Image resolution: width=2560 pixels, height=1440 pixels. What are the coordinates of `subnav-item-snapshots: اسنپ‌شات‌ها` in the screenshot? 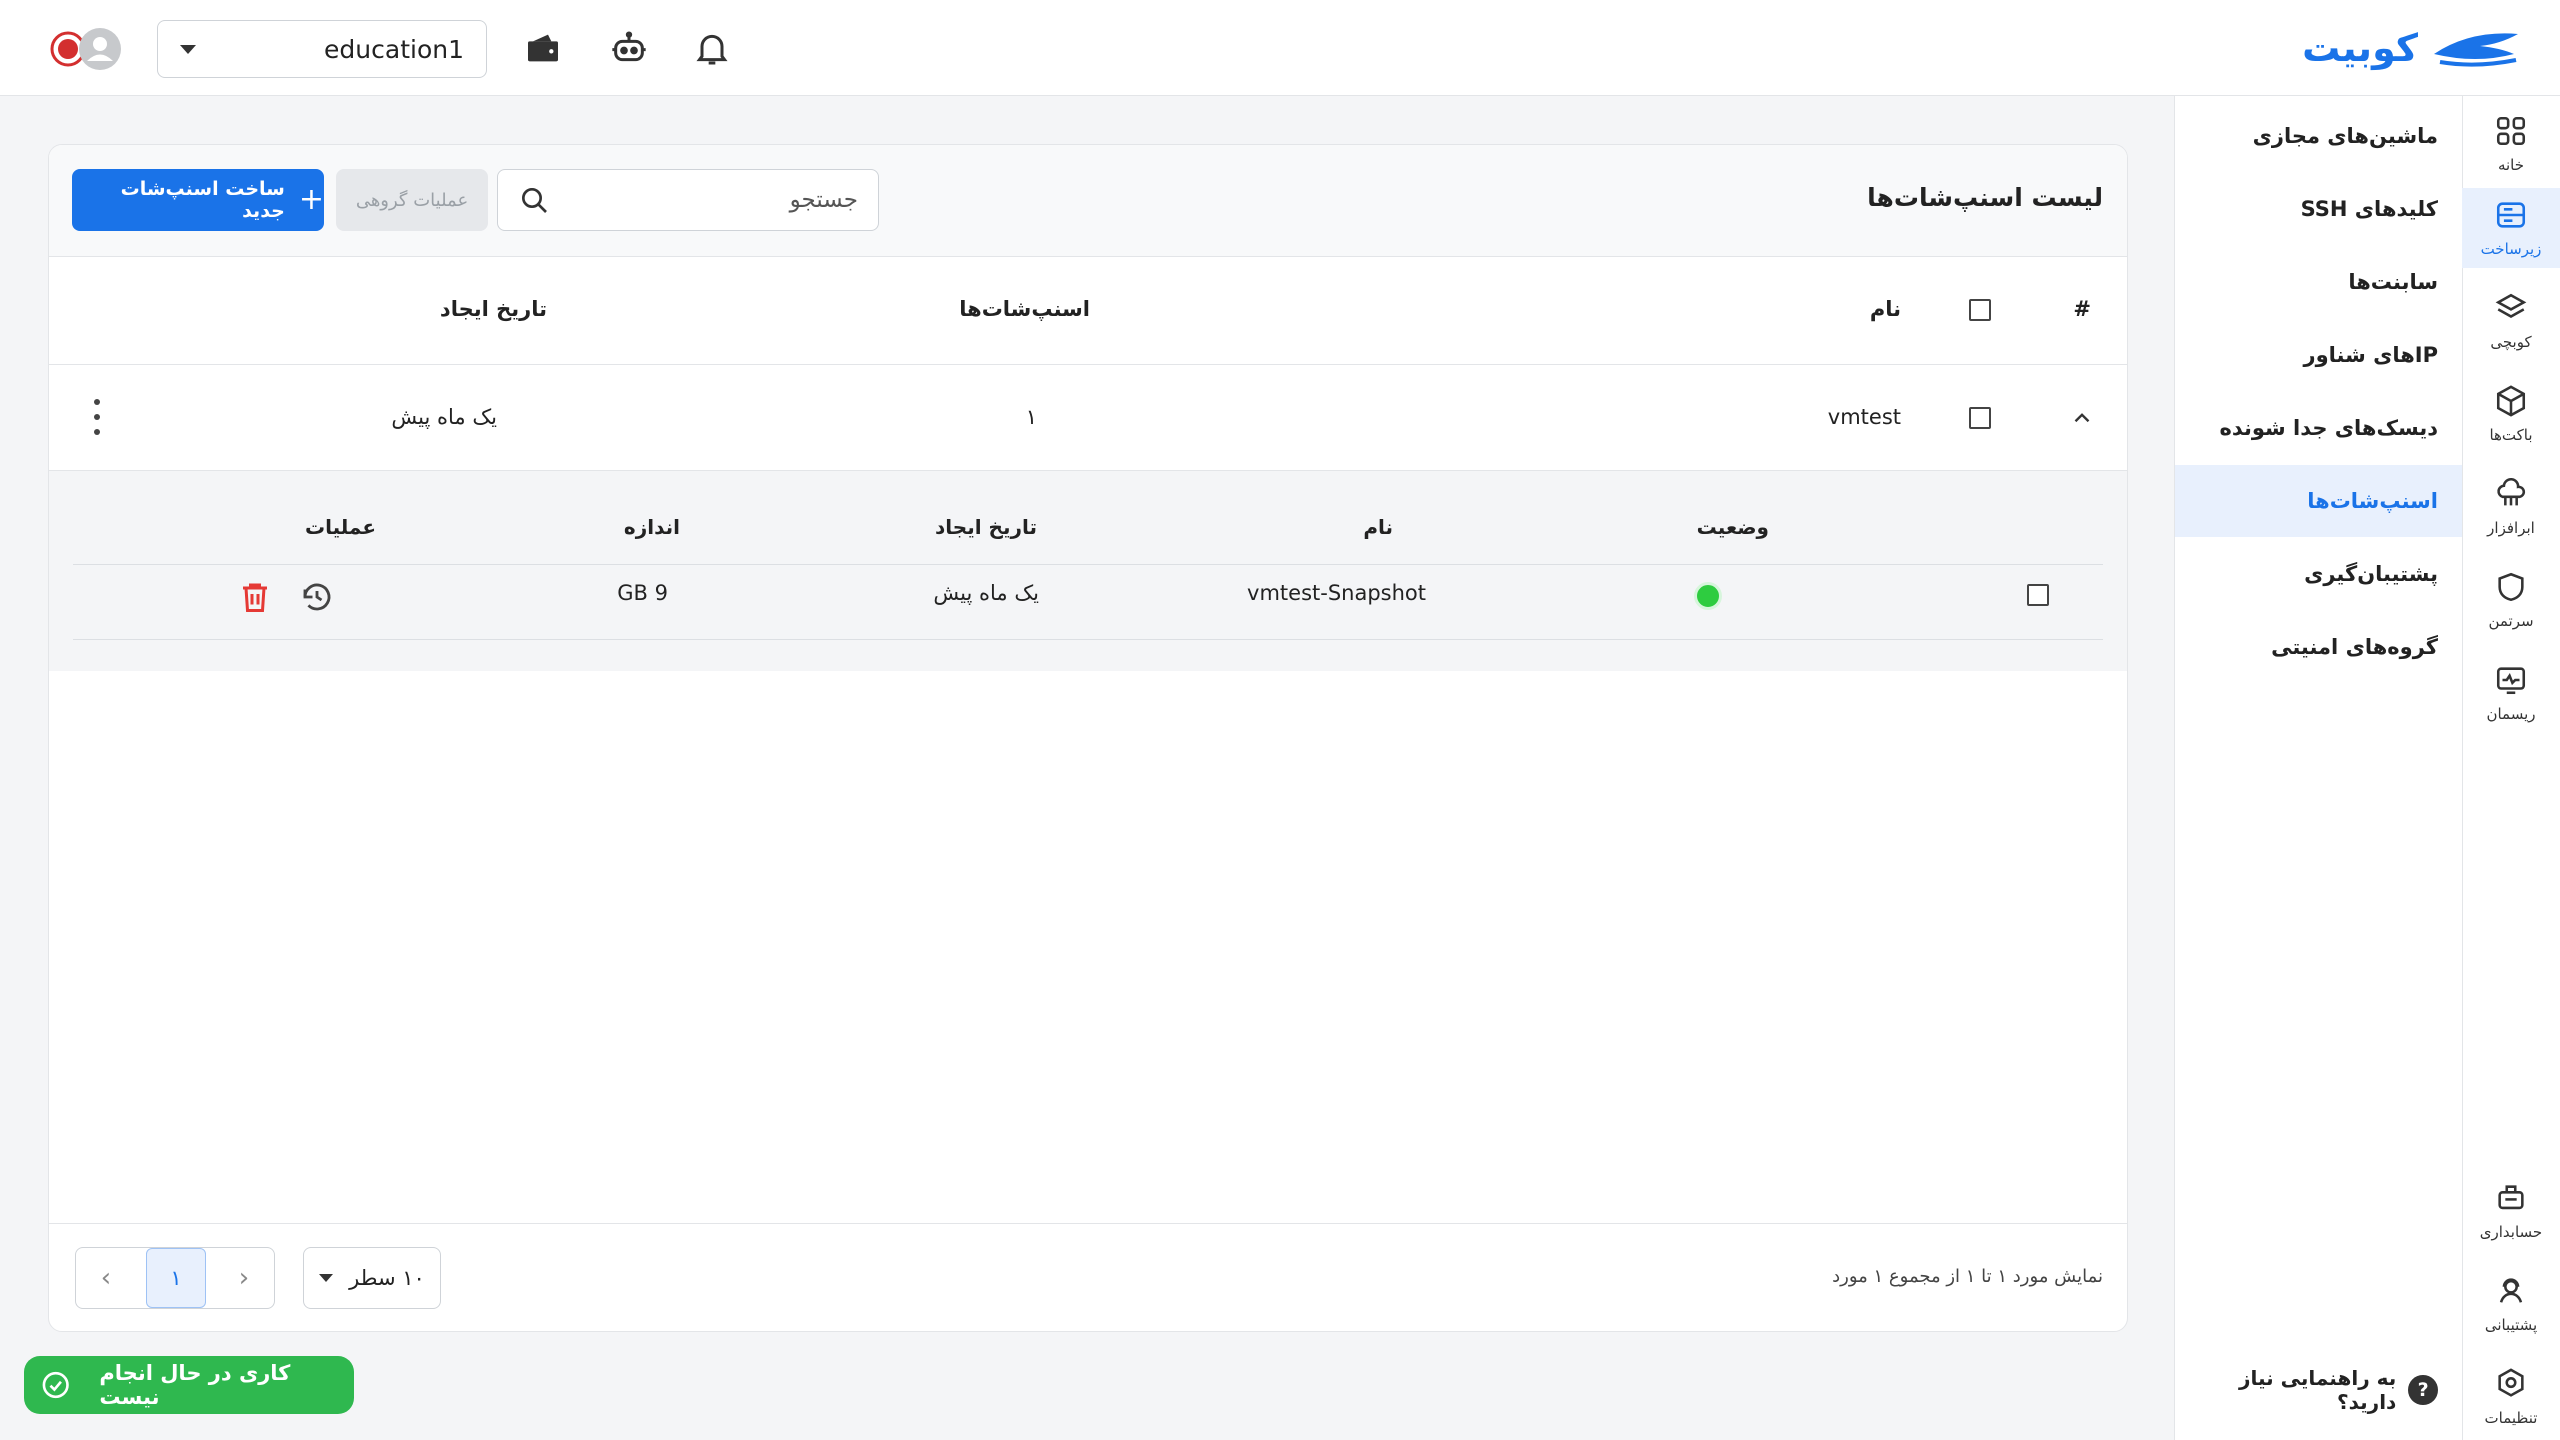 It's located at (2318, 501).